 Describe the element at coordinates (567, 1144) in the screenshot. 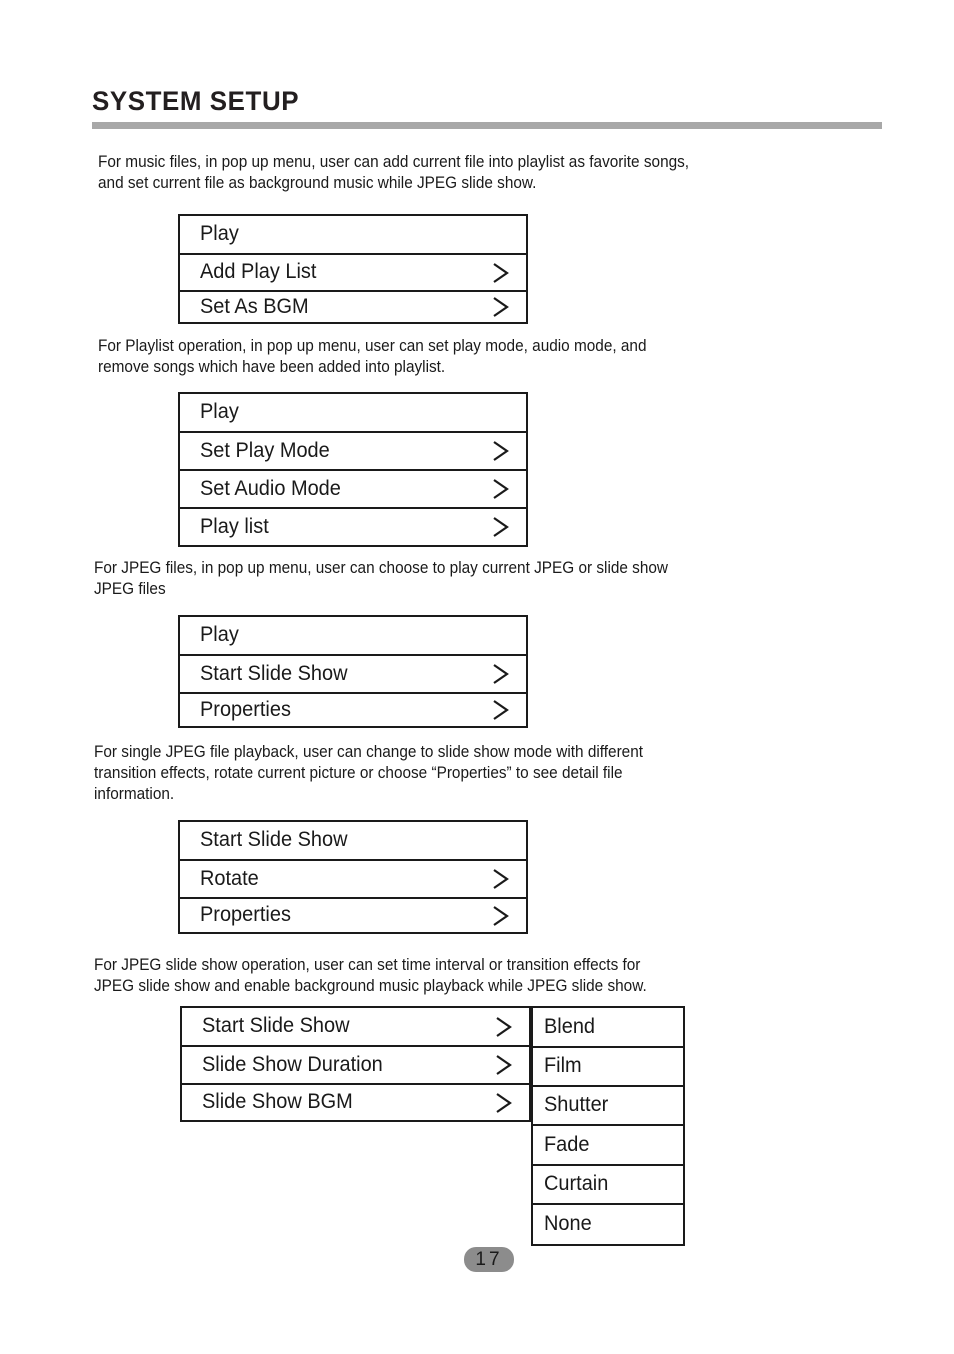

I see `submenu-item-label: Fade` at that location.